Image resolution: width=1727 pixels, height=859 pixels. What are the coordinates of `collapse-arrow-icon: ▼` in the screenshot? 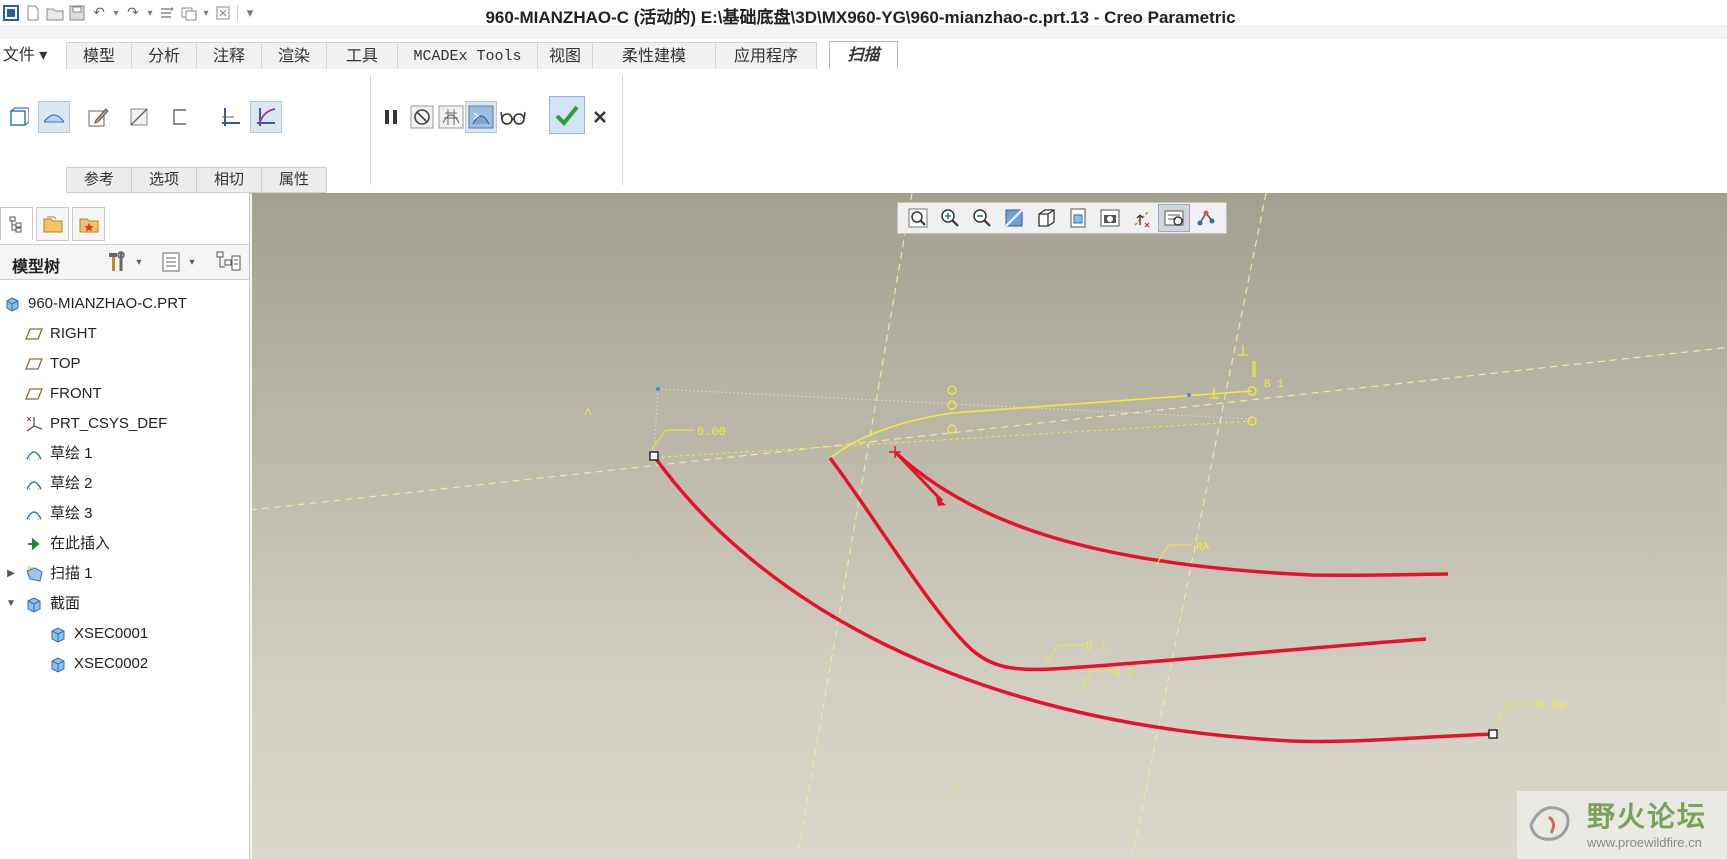 It's located at (11, 604).